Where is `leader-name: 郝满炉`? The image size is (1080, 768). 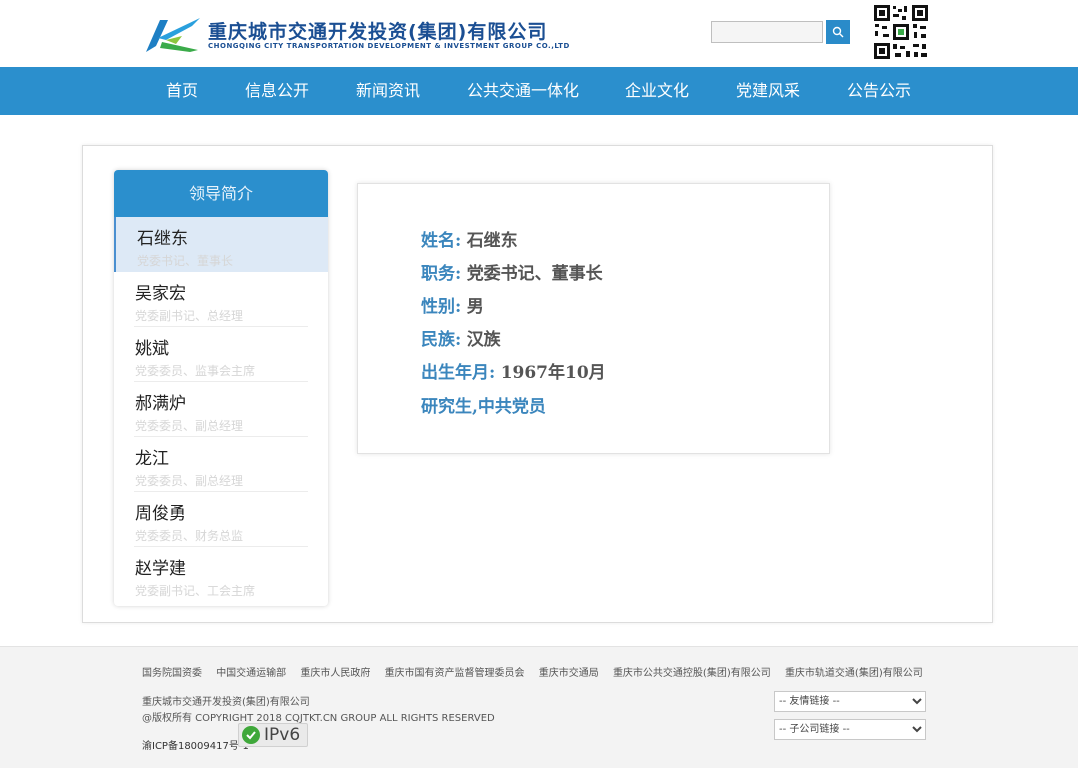
leader-name: 郝满炉 is located at coordinates (160, 404).